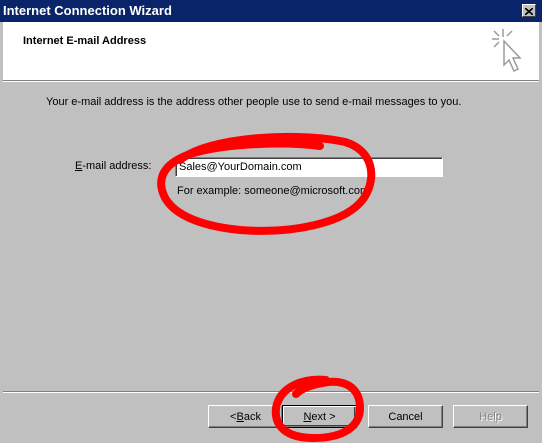 The image size is (542, 443). Describe the element at coordinates (245, 416) in the screenshot. I see `back-button: < Back` at that location.